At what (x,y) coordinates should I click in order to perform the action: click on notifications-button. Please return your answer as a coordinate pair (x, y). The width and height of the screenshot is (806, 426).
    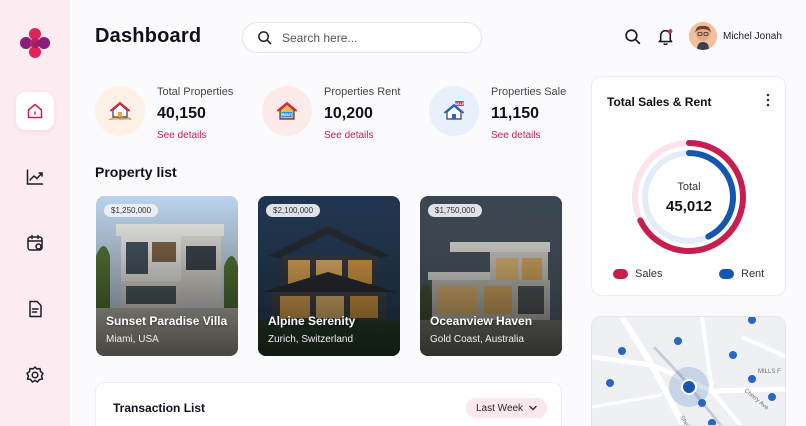
    Looking at the image, I should click on (665, 36).